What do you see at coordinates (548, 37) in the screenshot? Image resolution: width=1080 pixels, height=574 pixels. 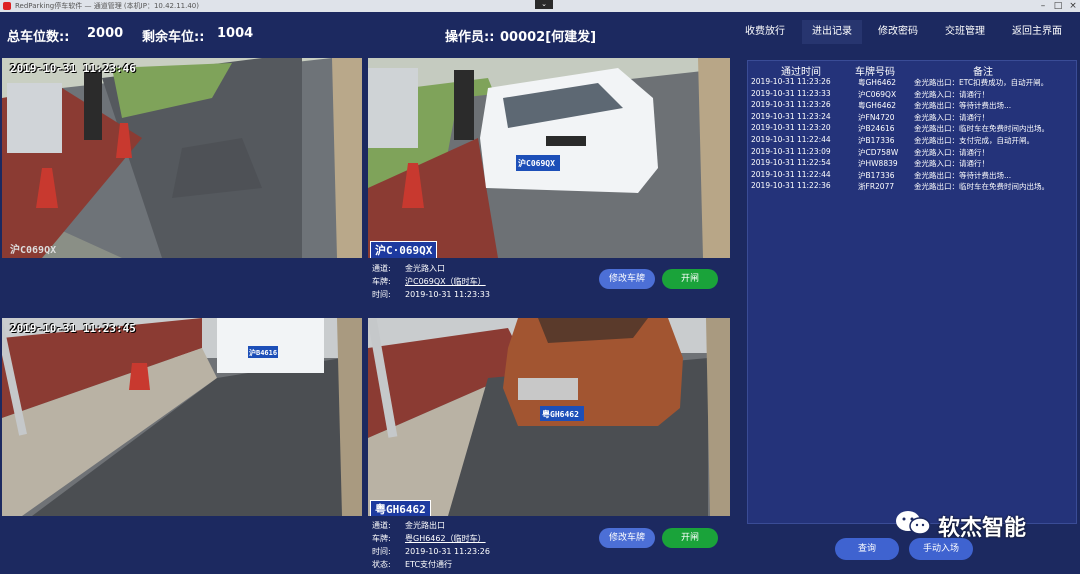 I see `operator-value: 00002[何建发]` at bounding box center [548, 37].